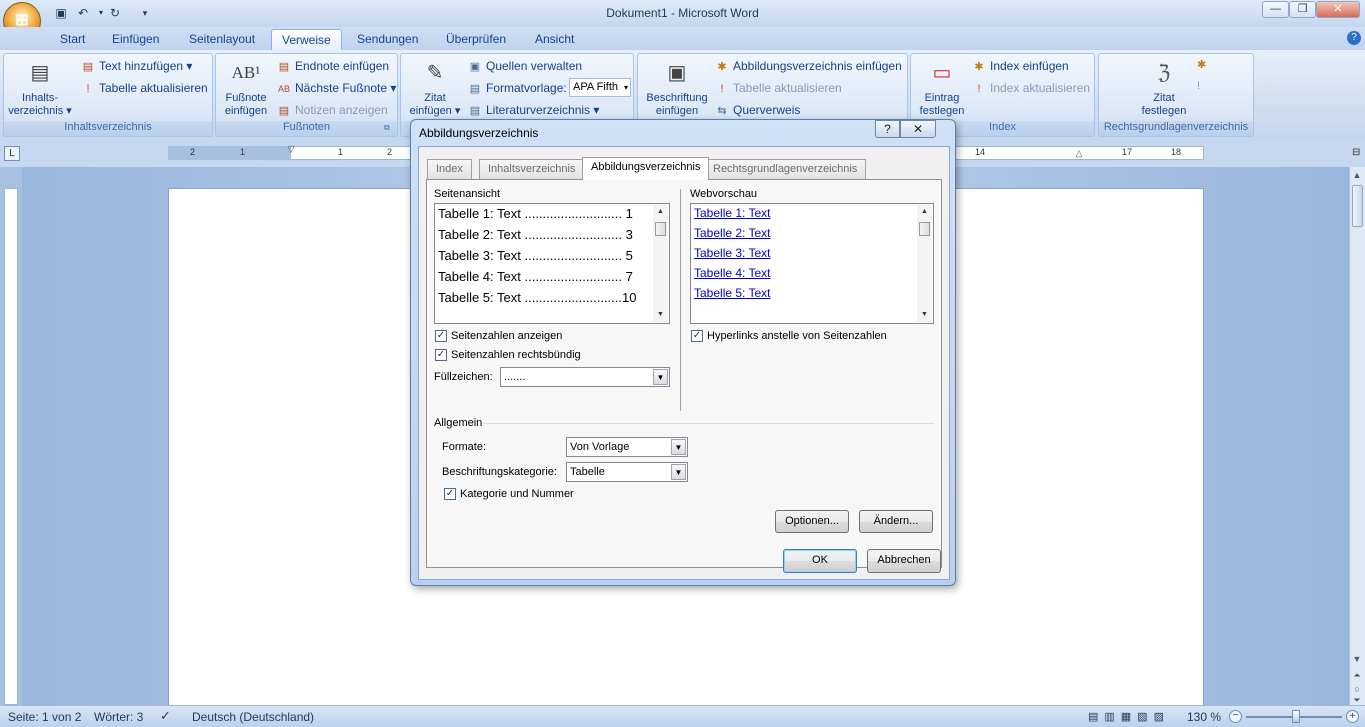 This screenshot has width=1365, height=727. Describe the element at coordinates (291, 153) in the screenshot. I see `indent-marker: ▽` at that location.